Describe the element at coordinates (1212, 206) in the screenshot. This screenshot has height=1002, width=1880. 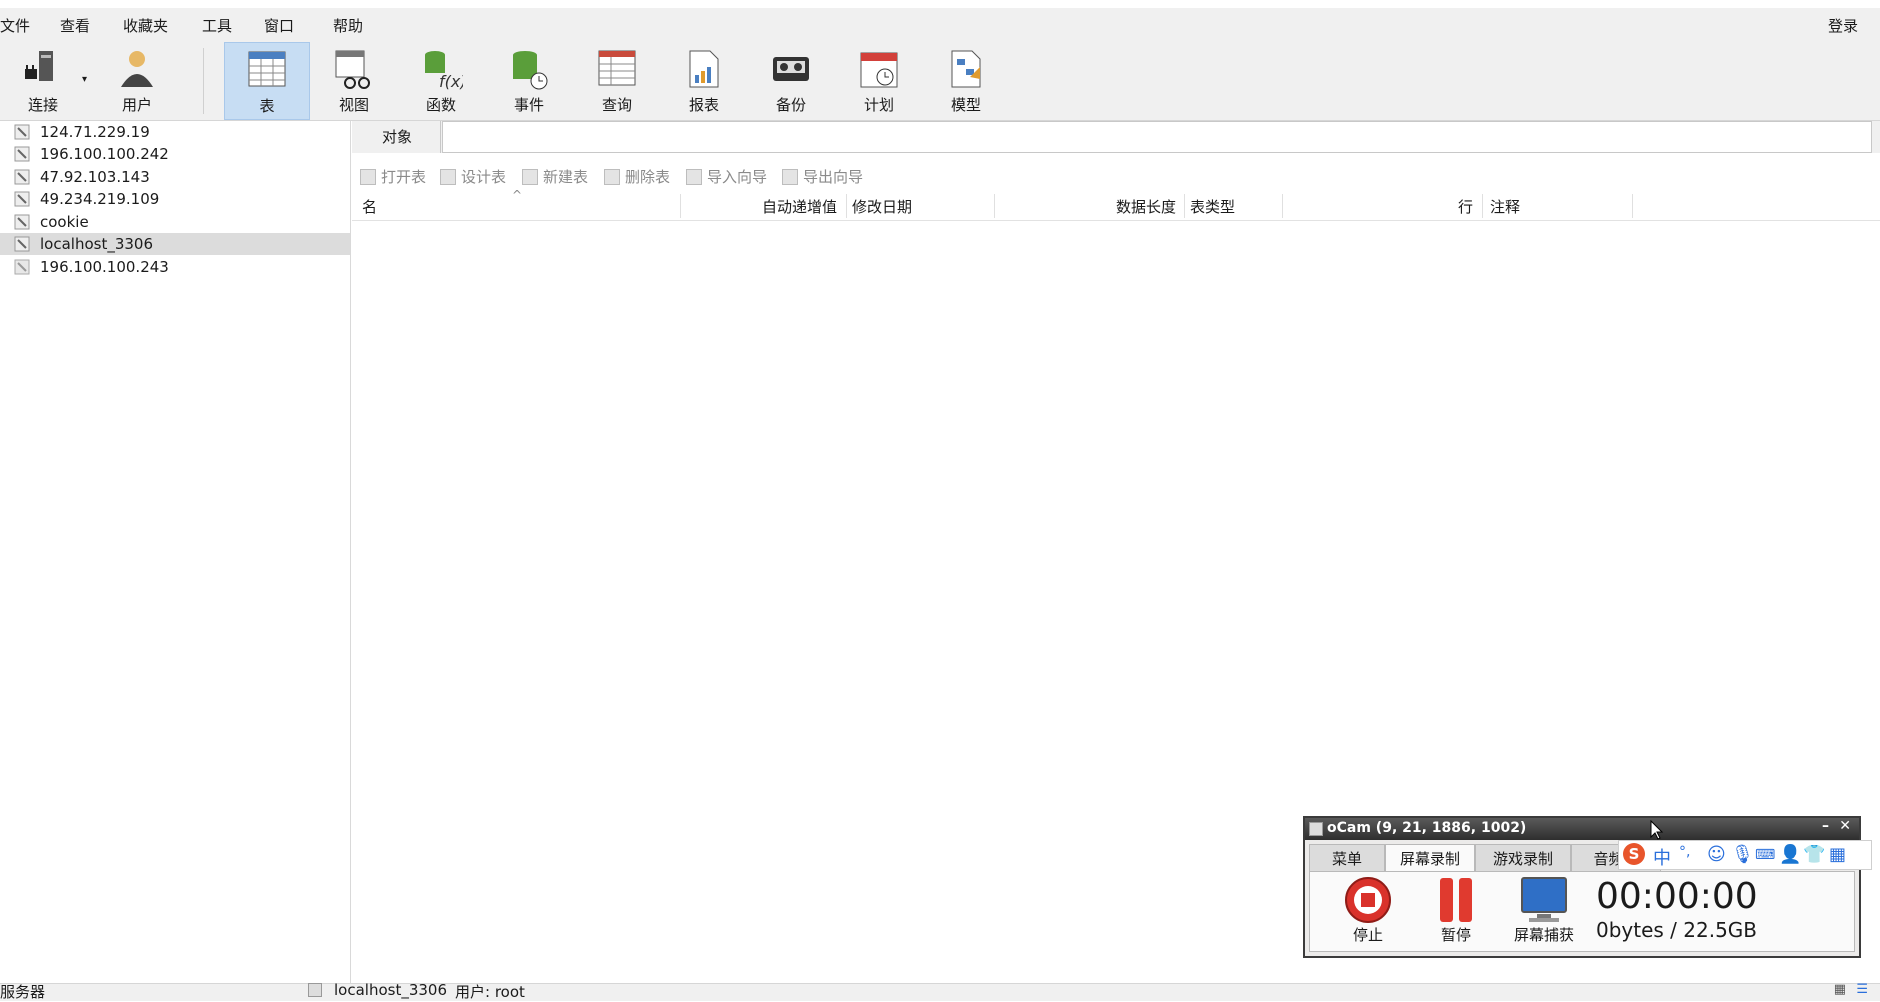
I see `column-header-table-type: 表类型` at that location.